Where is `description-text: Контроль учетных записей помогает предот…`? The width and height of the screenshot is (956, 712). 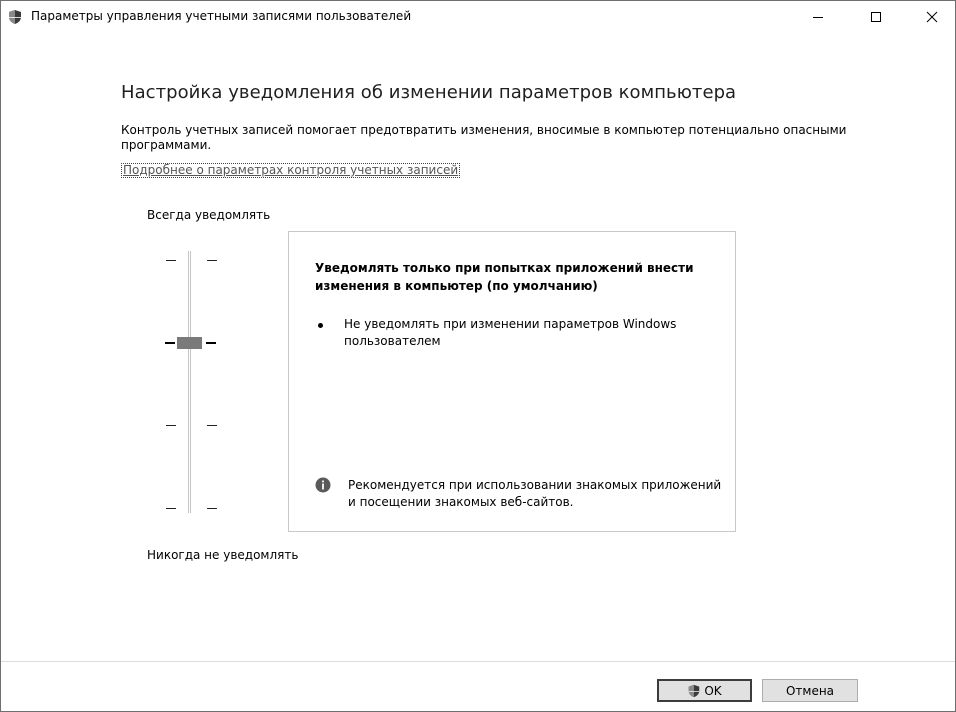
description-text: Контроль учетных записей помогает предот… is located at coordinates (484, 137).